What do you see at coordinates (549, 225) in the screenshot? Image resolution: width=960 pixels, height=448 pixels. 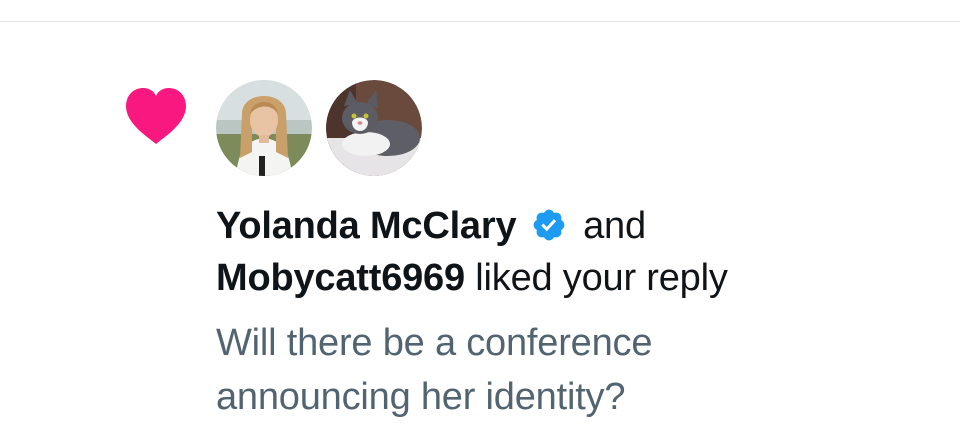 I see `verified-badge-icon` at bounding box center [549, 225].